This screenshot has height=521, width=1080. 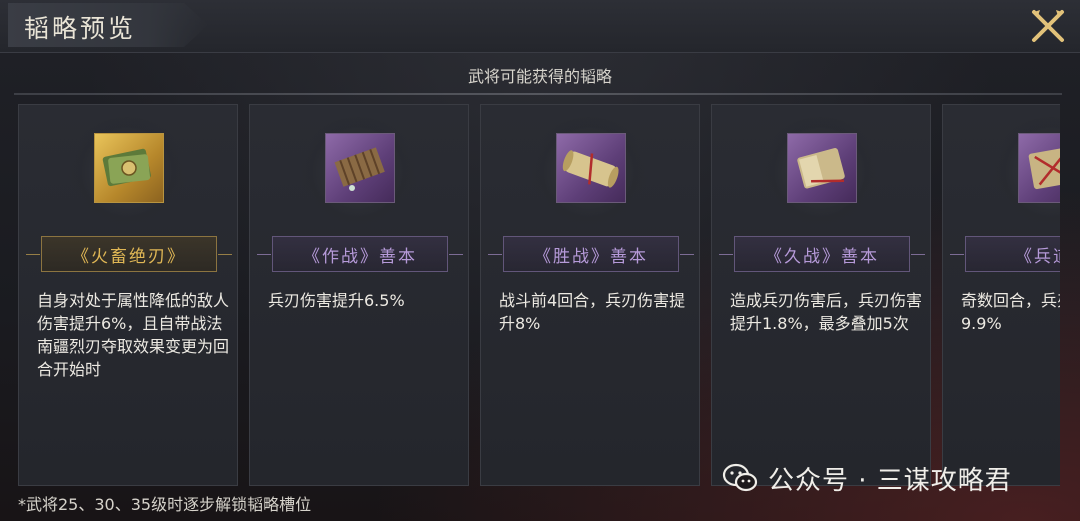 I want to click on strategy-card: 《兵道》 奇数回合，兵刃伤害提升9.9%, so click(x=1001, y=295).